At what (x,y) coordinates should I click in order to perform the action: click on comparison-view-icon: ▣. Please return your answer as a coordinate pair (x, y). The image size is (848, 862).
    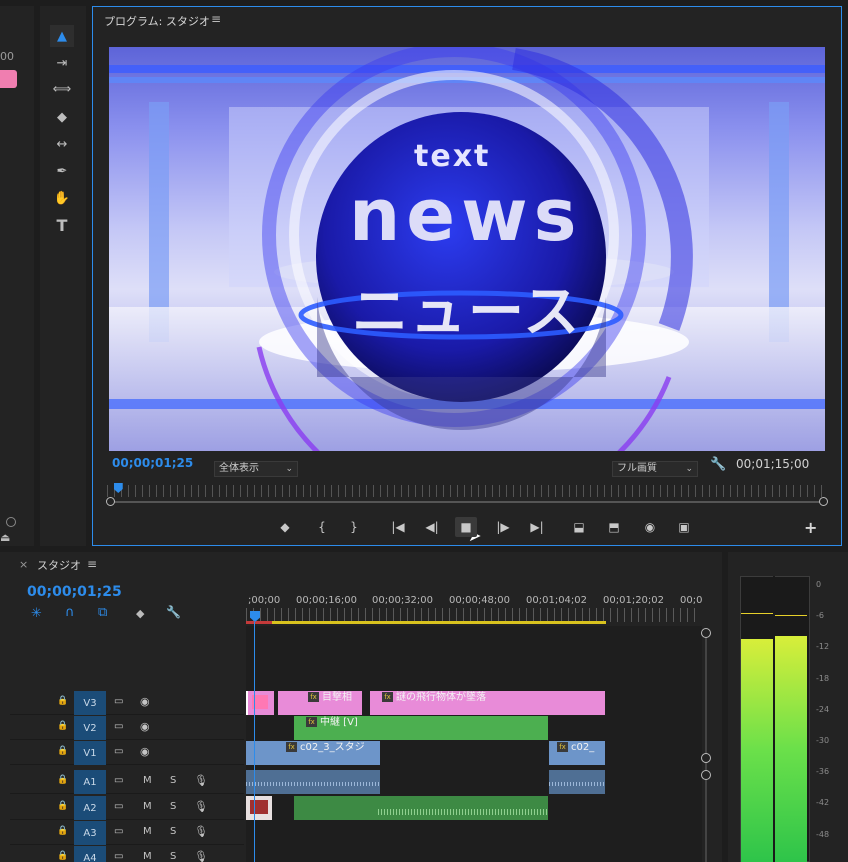
    Looking at the image, I should click on (684, 527).